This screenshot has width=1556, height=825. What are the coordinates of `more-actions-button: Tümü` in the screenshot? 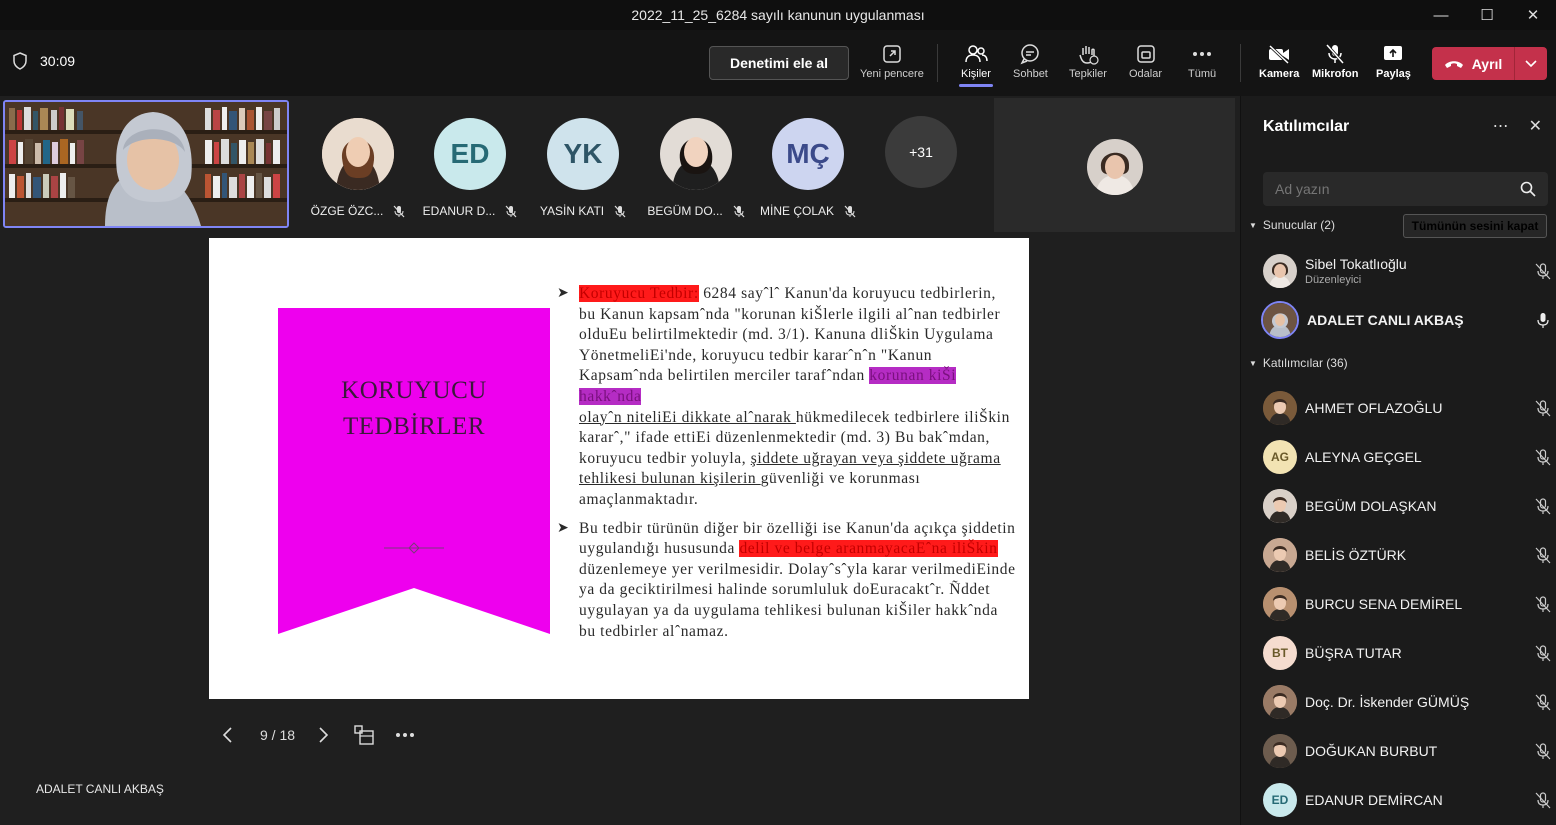 It's located at (1202, 60).